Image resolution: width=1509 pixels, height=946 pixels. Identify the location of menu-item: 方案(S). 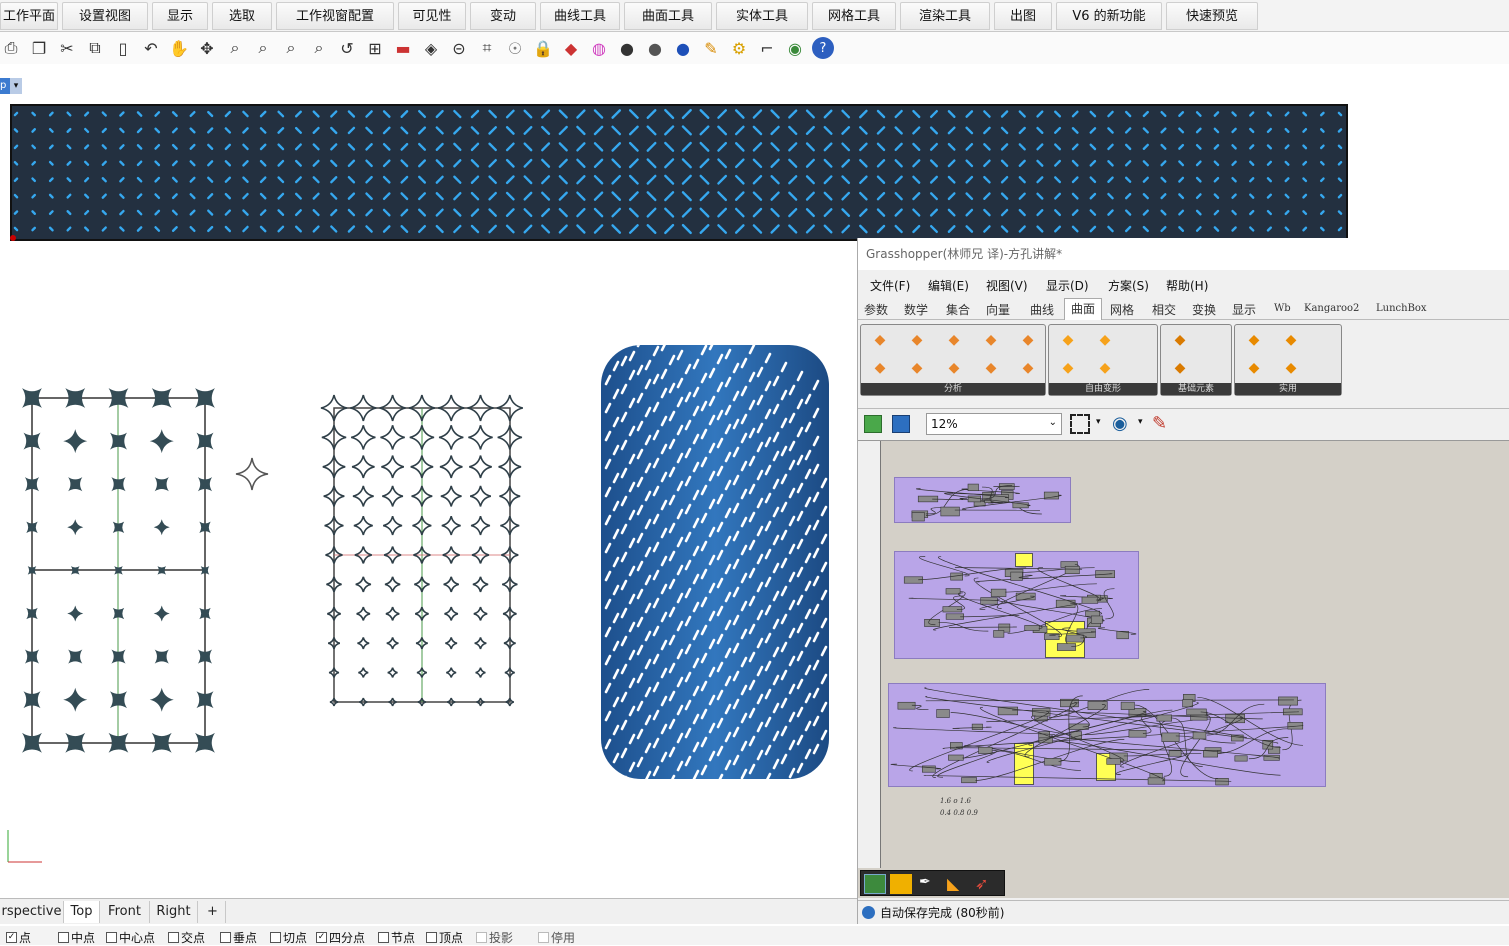
(1128, 285).